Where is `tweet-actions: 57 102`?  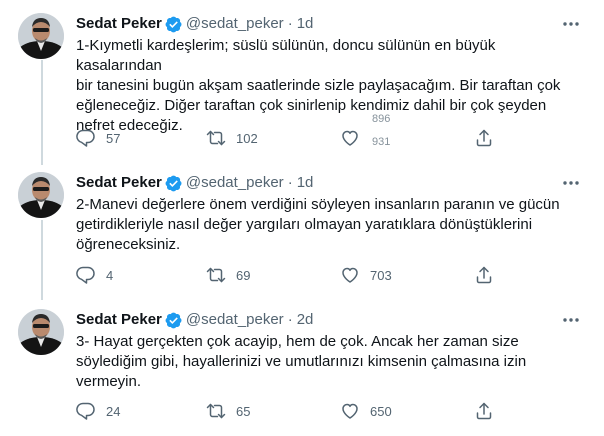
tweet-actions: 57 102 is located at coordinates (326, 138).